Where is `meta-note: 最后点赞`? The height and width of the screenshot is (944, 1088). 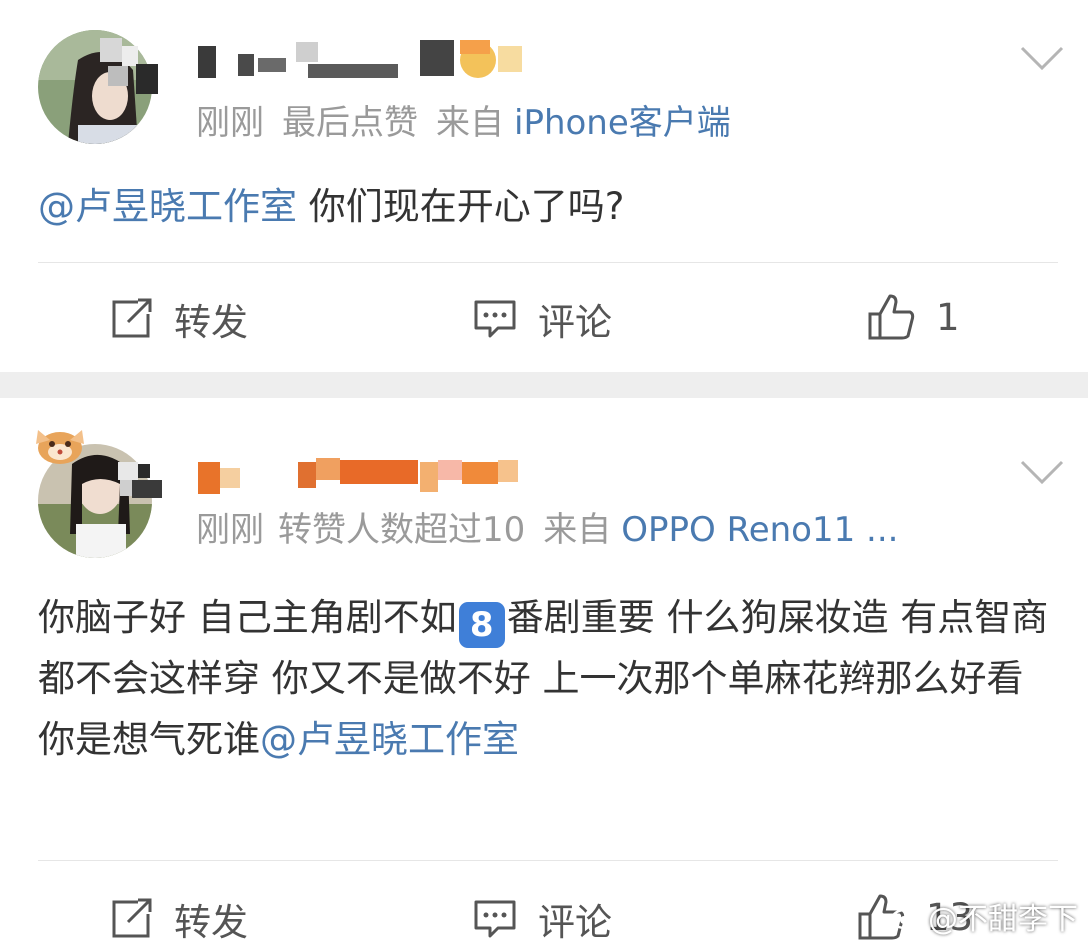 meta-note: 最后点赞 is located at coordinates (350, 123).